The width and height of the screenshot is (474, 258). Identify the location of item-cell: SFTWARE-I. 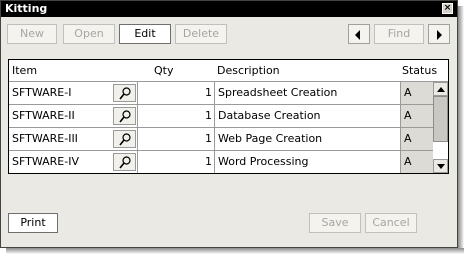
(41, 93).